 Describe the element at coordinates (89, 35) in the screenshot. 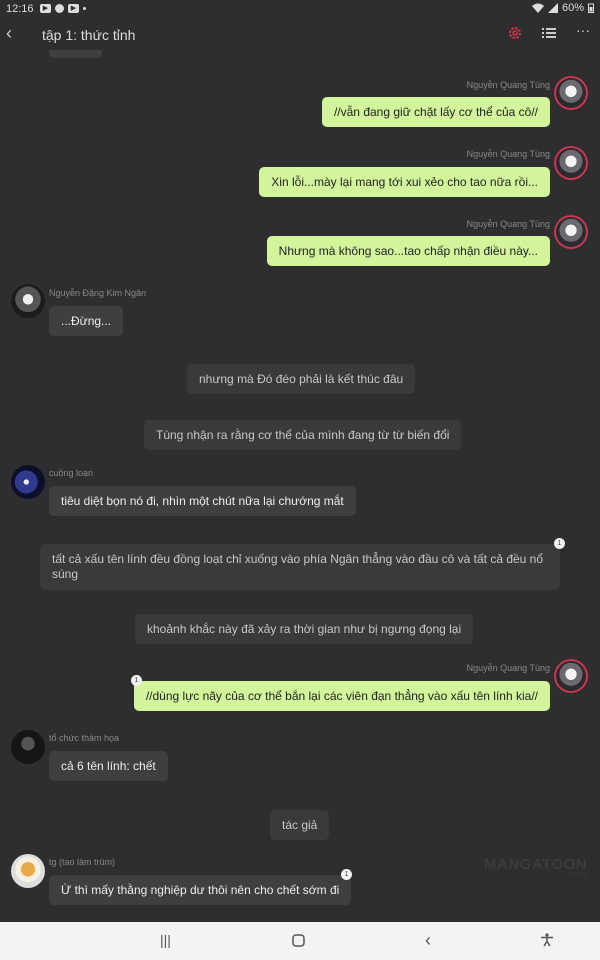

I see `page-title: tập 1: thức tỉnh` at that location.